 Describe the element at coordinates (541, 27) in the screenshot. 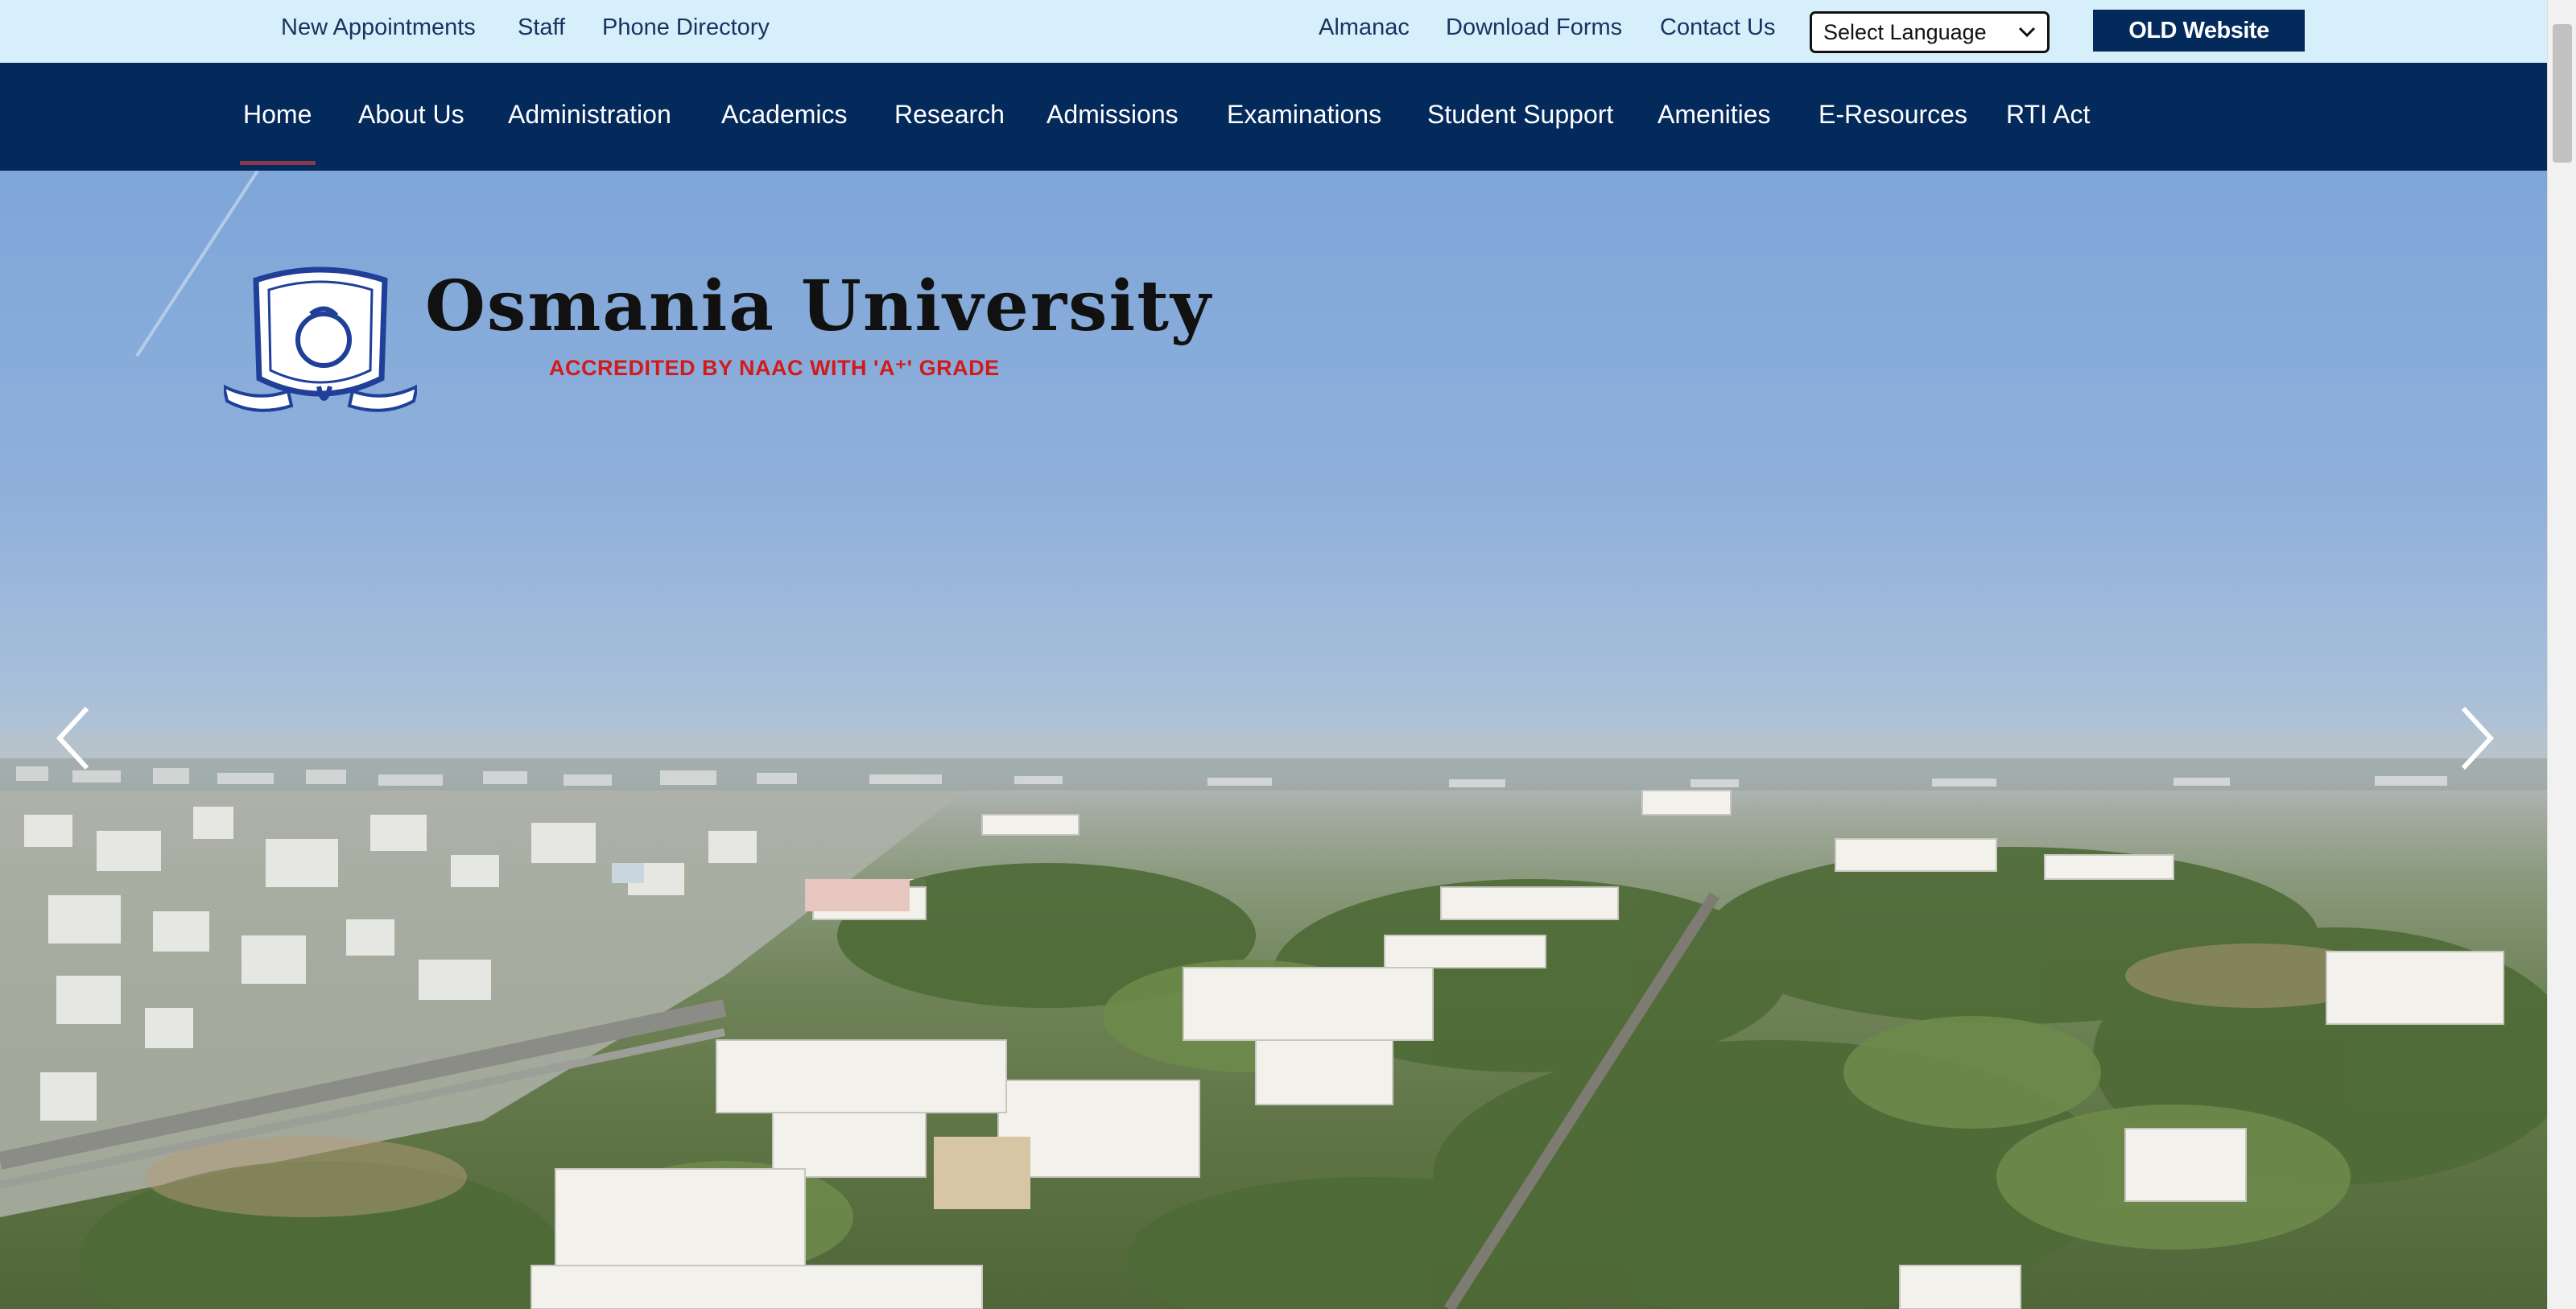

I see `link-staff: Staff` at that location.